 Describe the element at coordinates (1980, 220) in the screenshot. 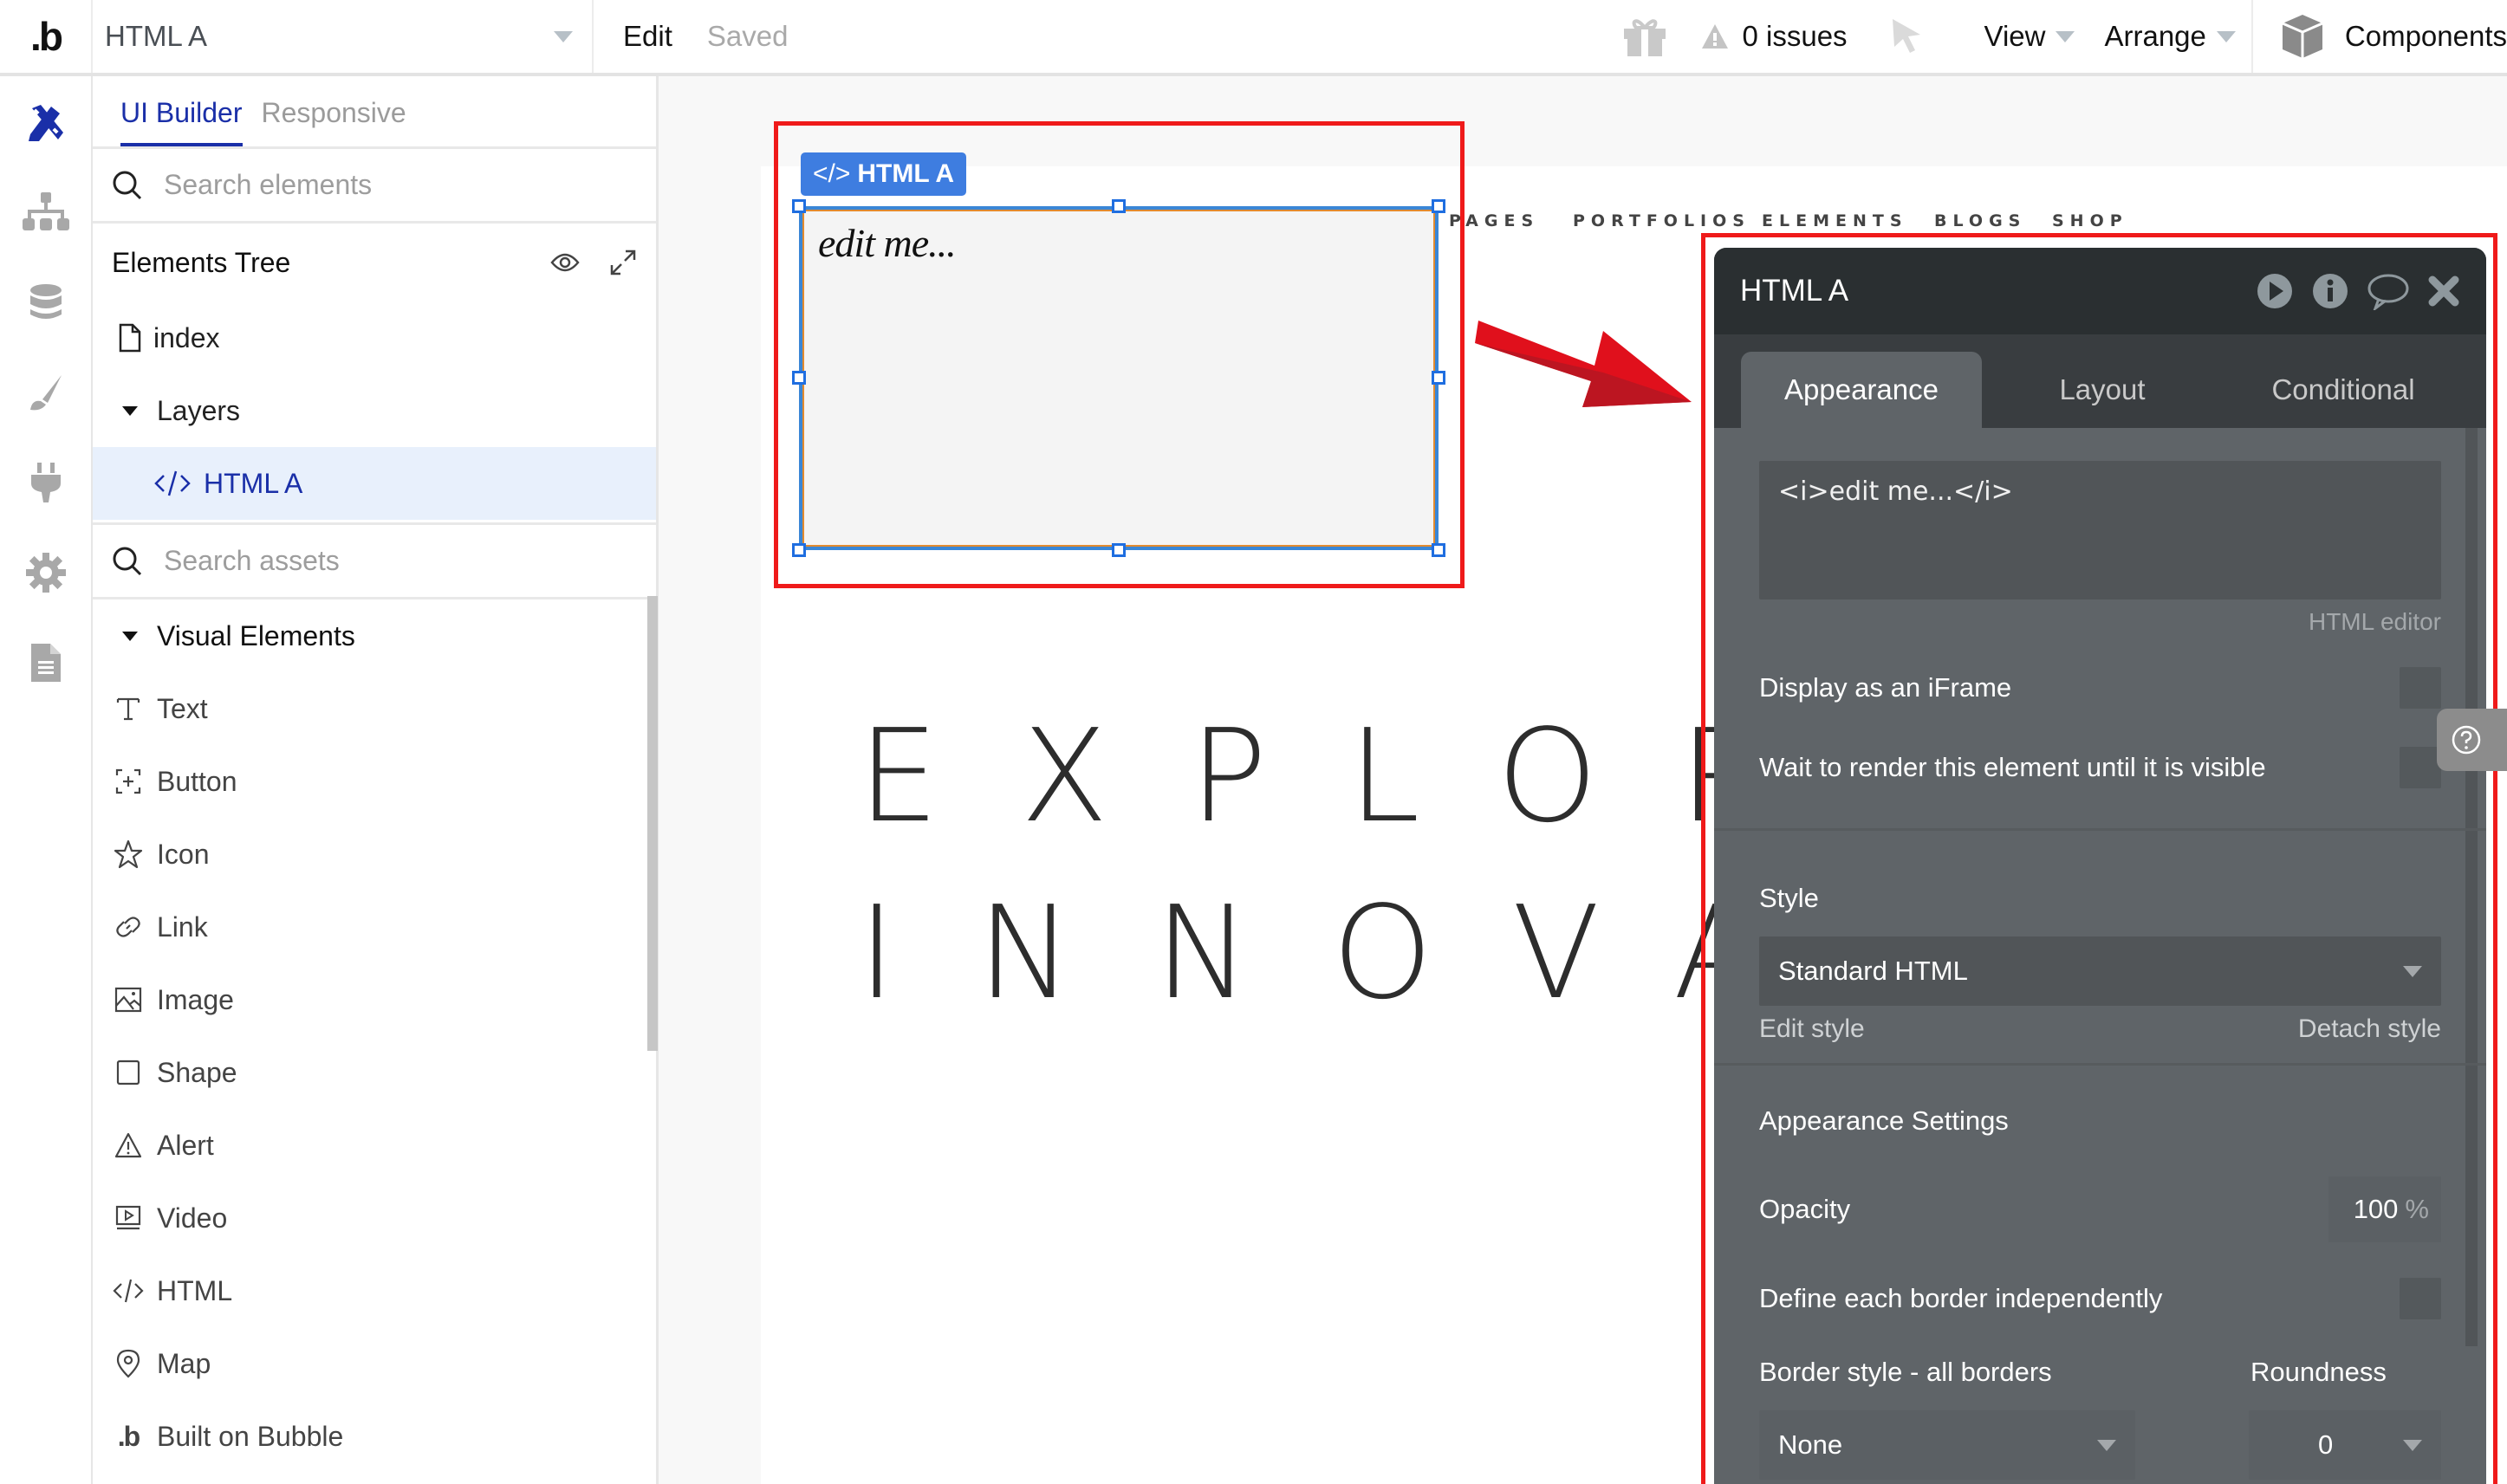

I see `nav-blogs: BLOGS` at that location.